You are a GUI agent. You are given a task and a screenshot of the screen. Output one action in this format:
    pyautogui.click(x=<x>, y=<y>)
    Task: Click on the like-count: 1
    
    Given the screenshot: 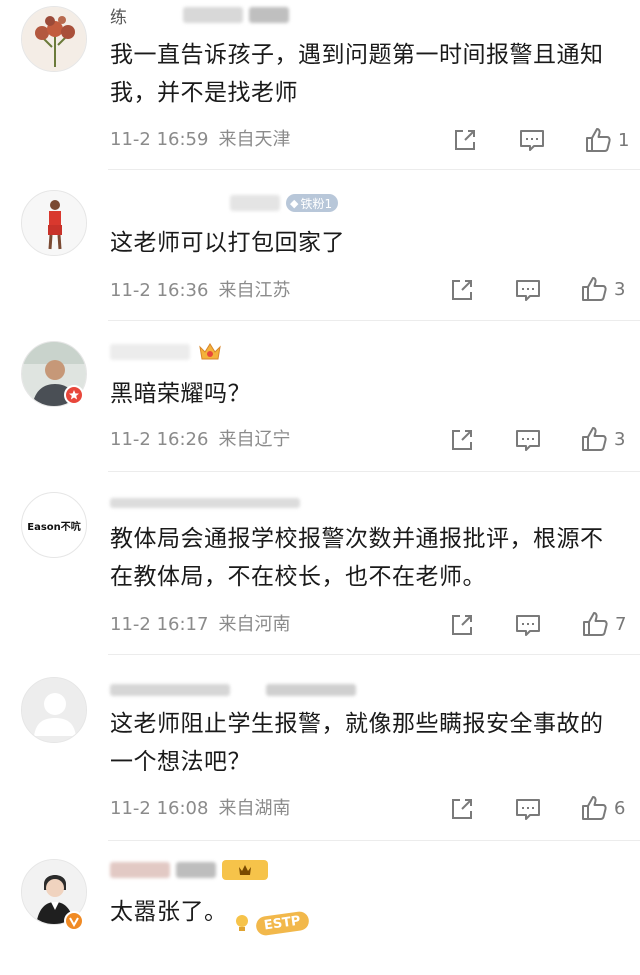 What is the action you would take?
    pyautogui.click(x=624, y=140)
    